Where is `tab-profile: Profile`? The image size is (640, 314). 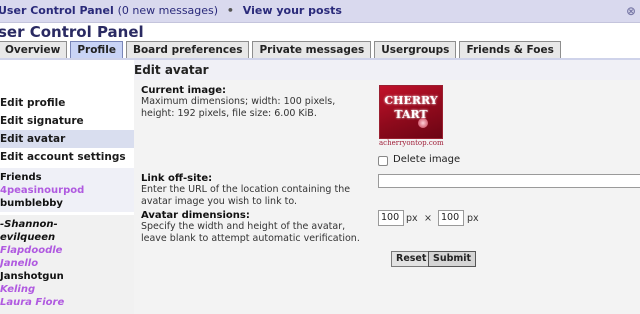
tab-profile: Profile is located at coordinates (96, 49).